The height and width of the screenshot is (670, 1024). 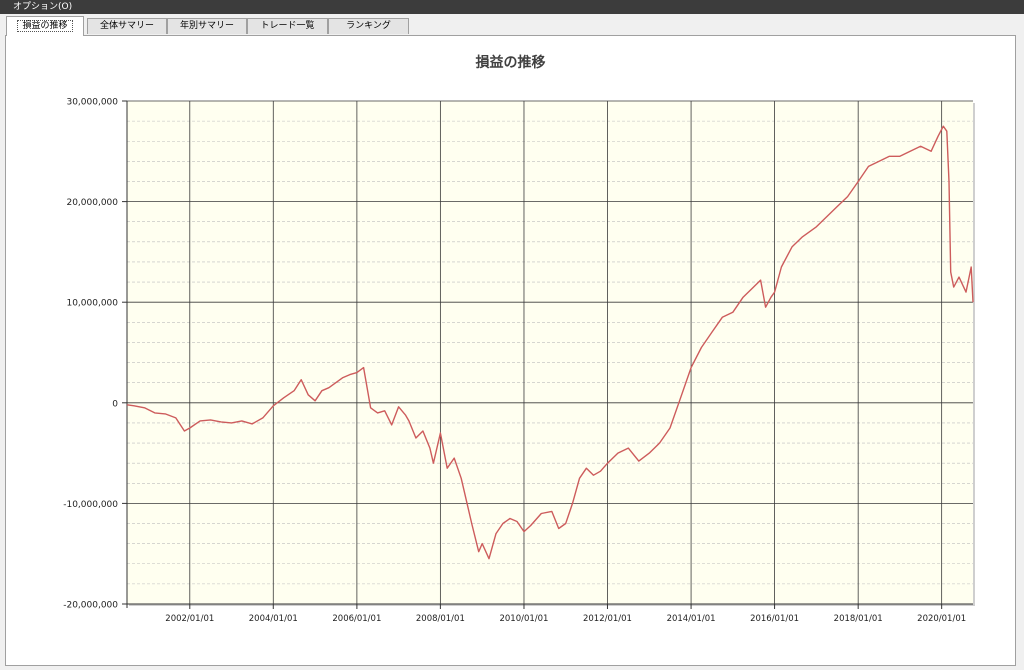 I want to click on x-tick-label: 2016/01/01, so click(x=774, y=619).